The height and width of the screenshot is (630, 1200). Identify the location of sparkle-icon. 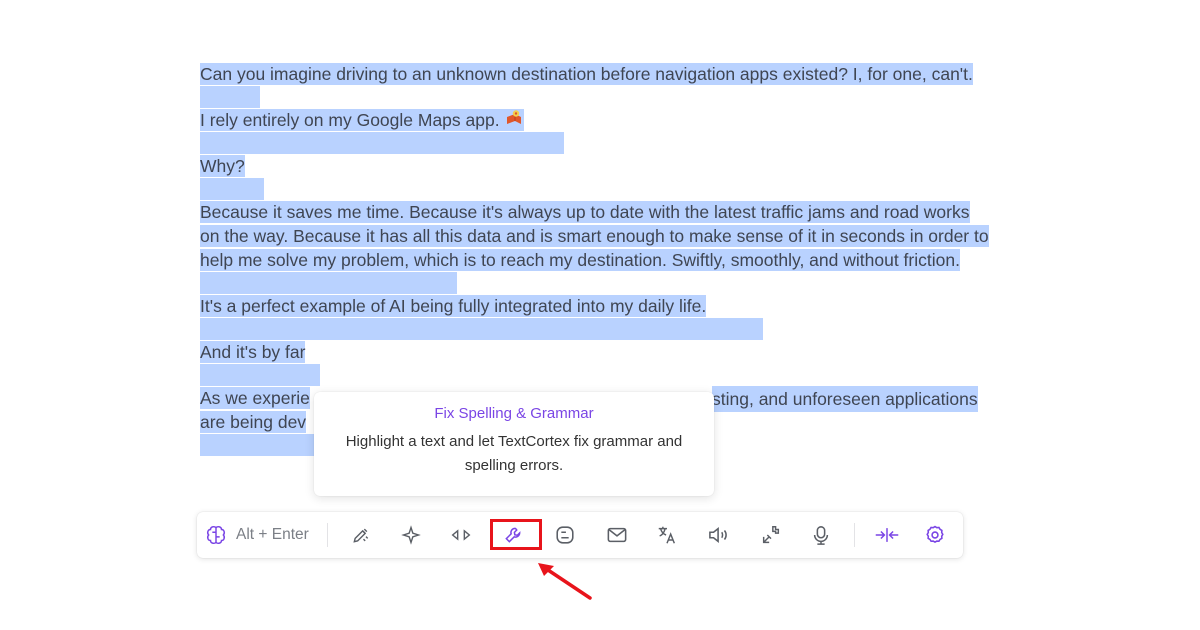
(411, 535).